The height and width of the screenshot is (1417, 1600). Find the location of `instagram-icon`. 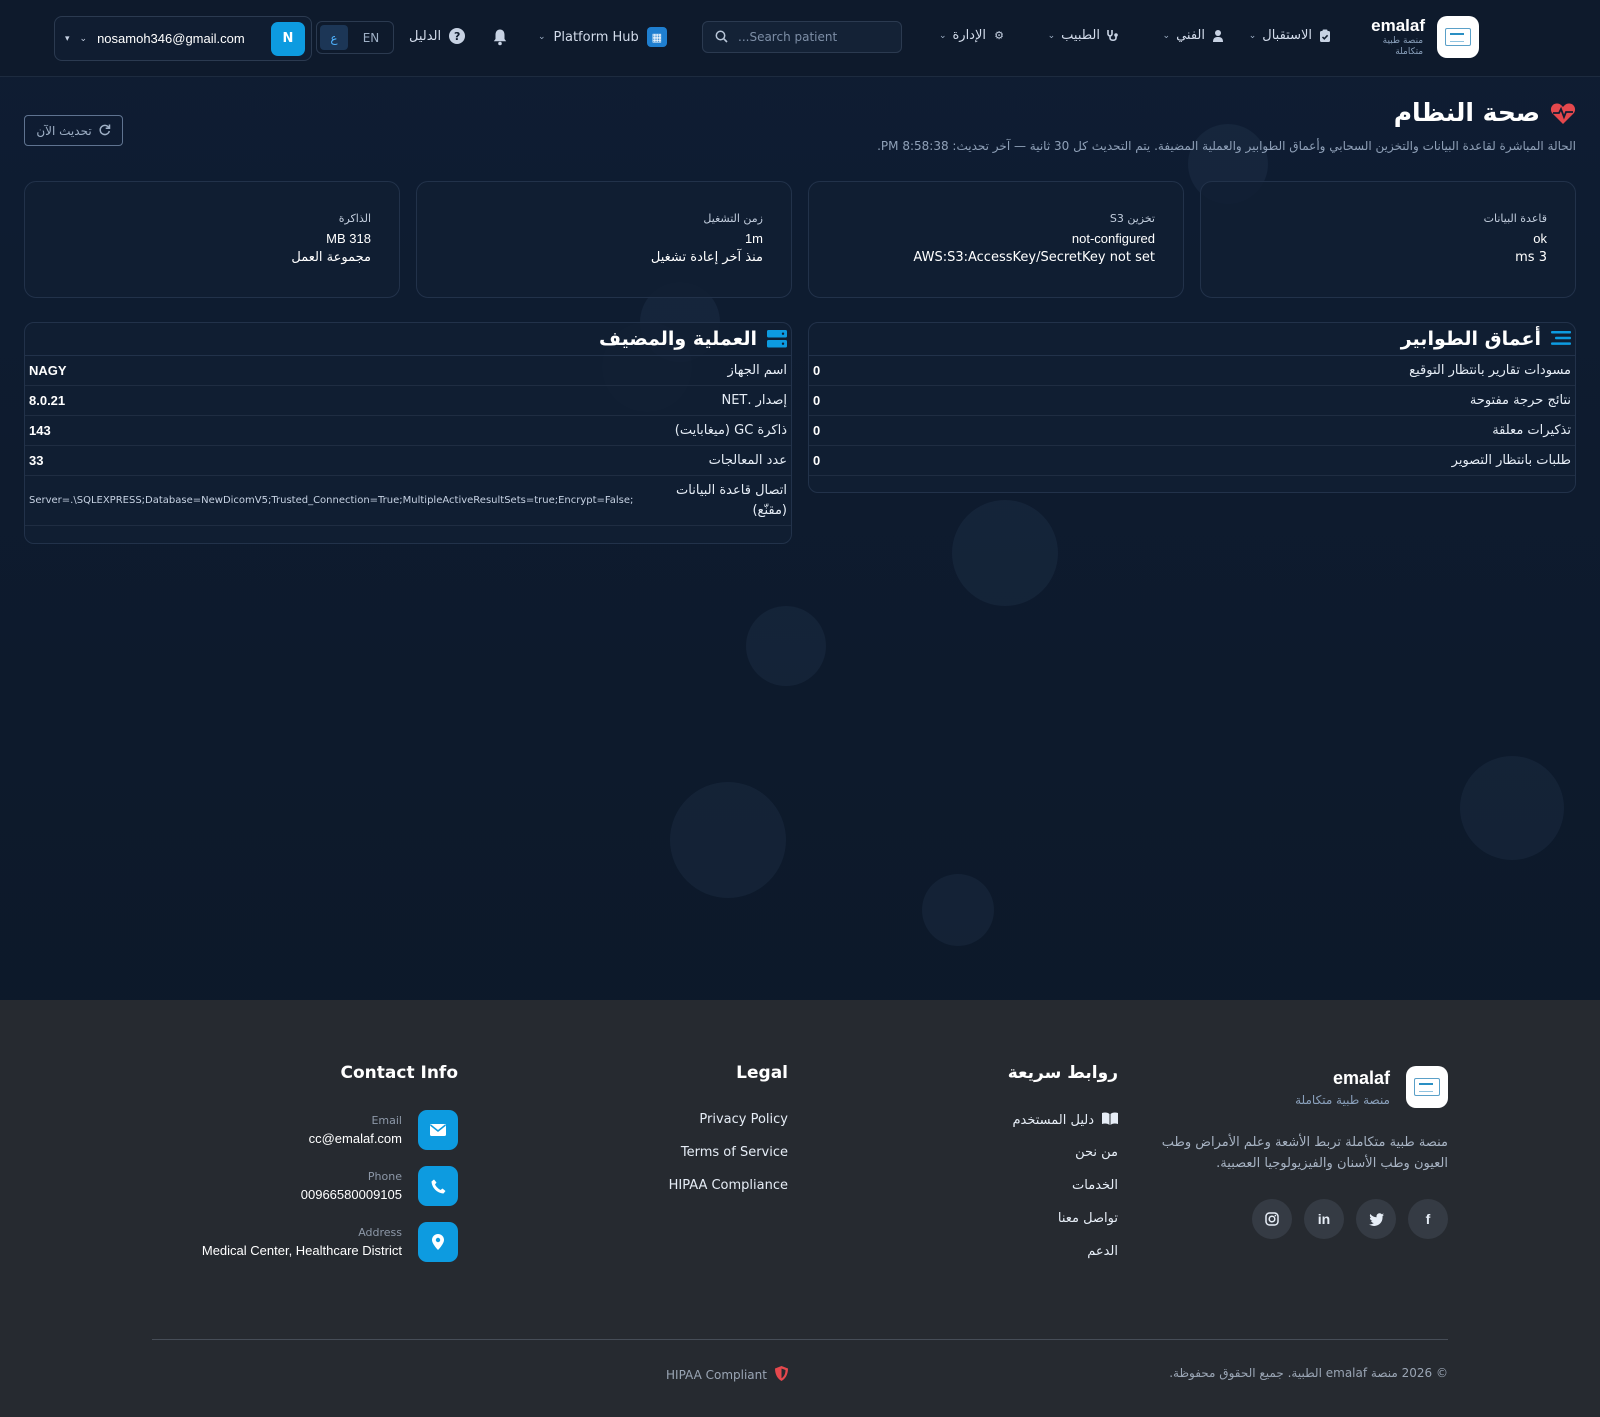

instagram-icon is located at coordinates (1272, 1219).